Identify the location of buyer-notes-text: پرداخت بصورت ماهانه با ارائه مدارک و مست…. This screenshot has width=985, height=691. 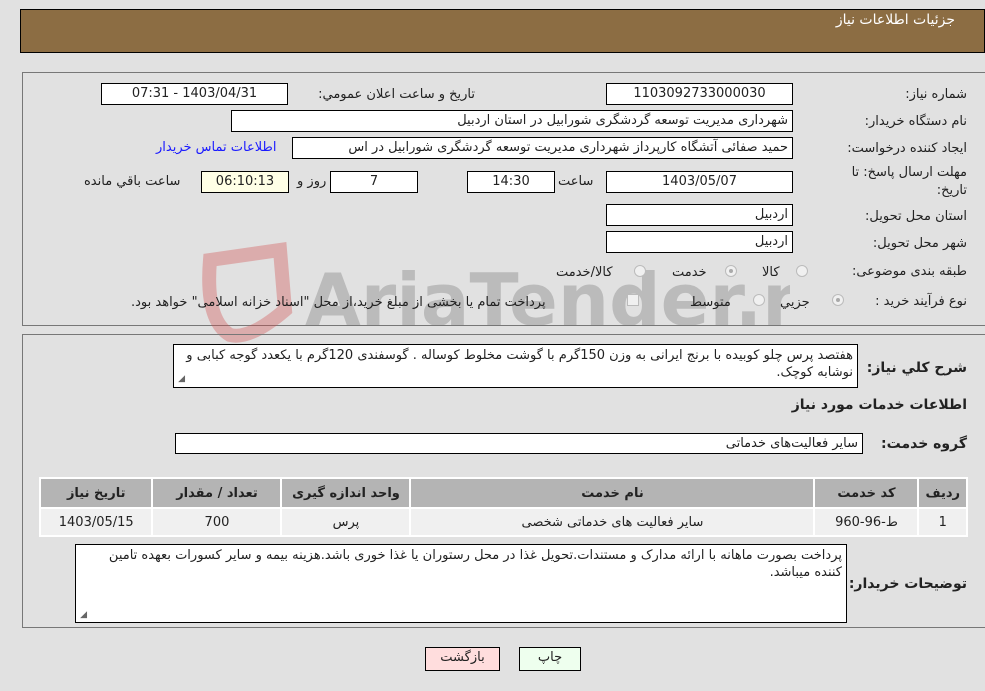
(475, 564).